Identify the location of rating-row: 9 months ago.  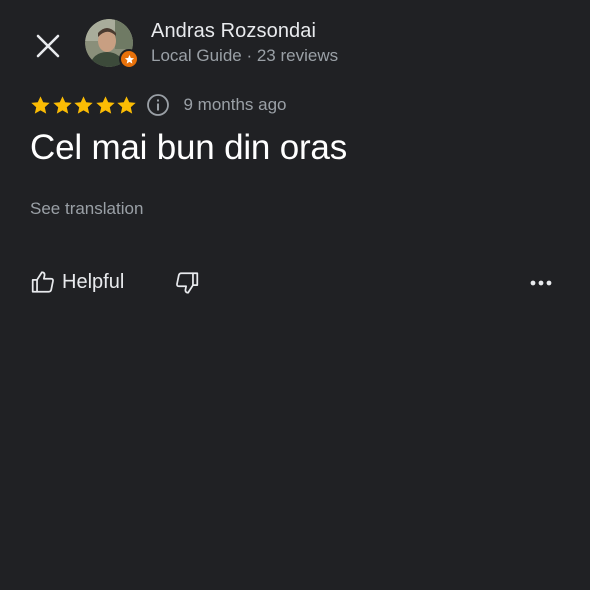
(158, 105).